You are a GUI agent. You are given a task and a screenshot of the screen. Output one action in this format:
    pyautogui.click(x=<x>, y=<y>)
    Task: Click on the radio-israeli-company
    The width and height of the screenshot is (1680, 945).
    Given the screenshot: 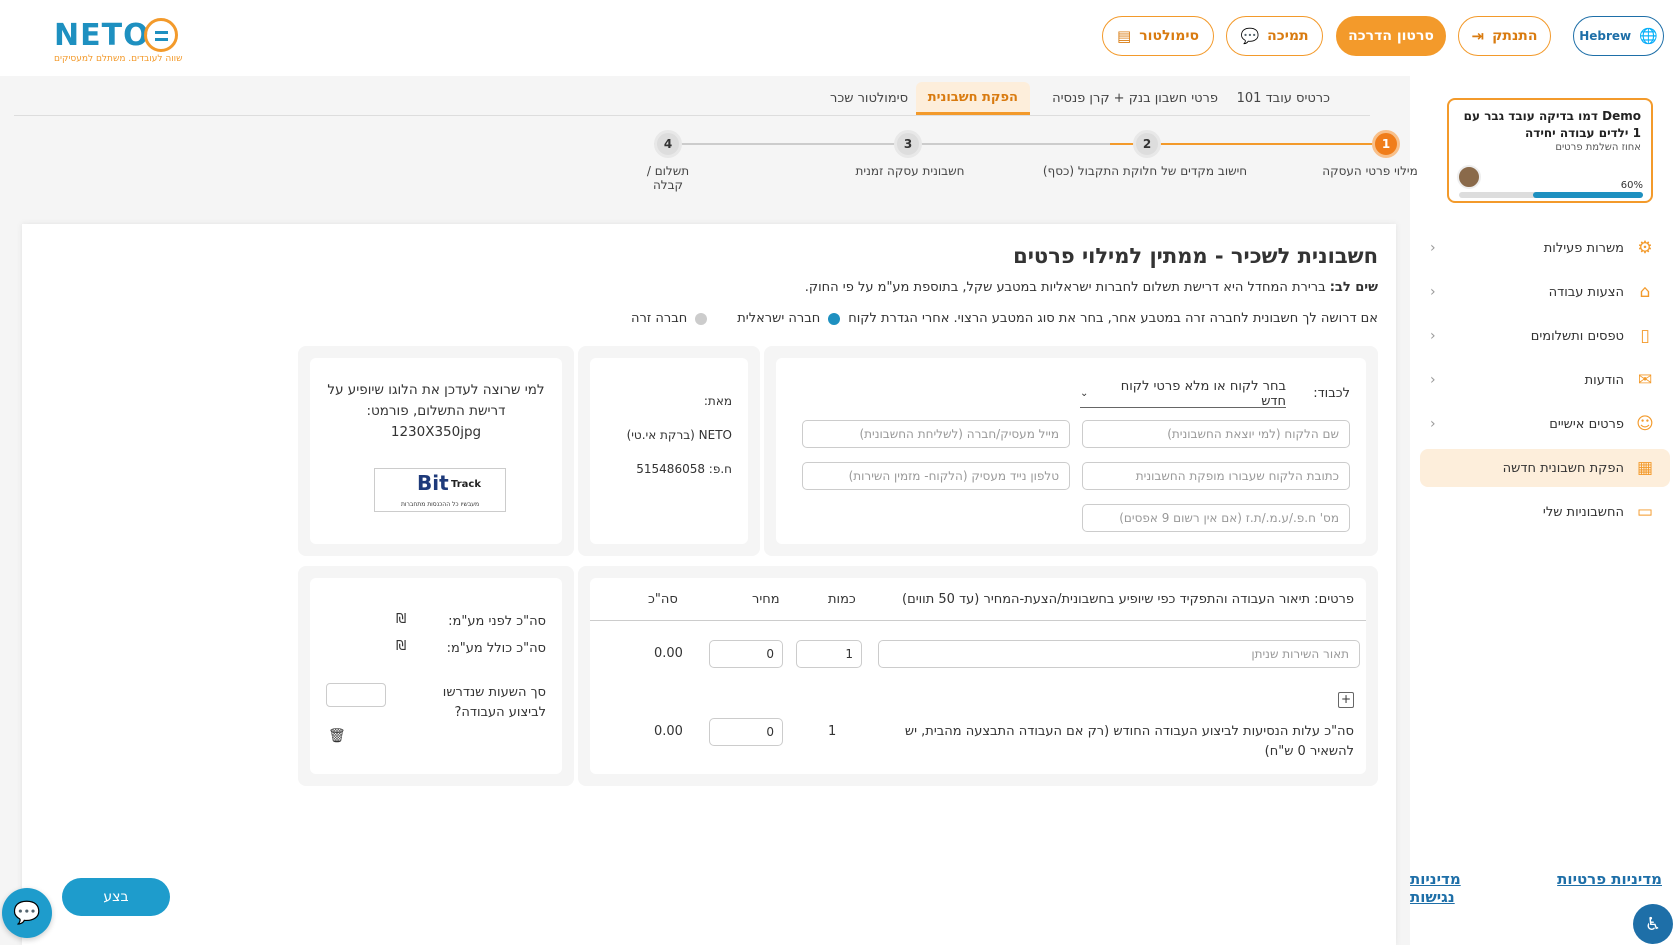 What is the action you would take?
    pyautogui.click(x=834, y=318)
    